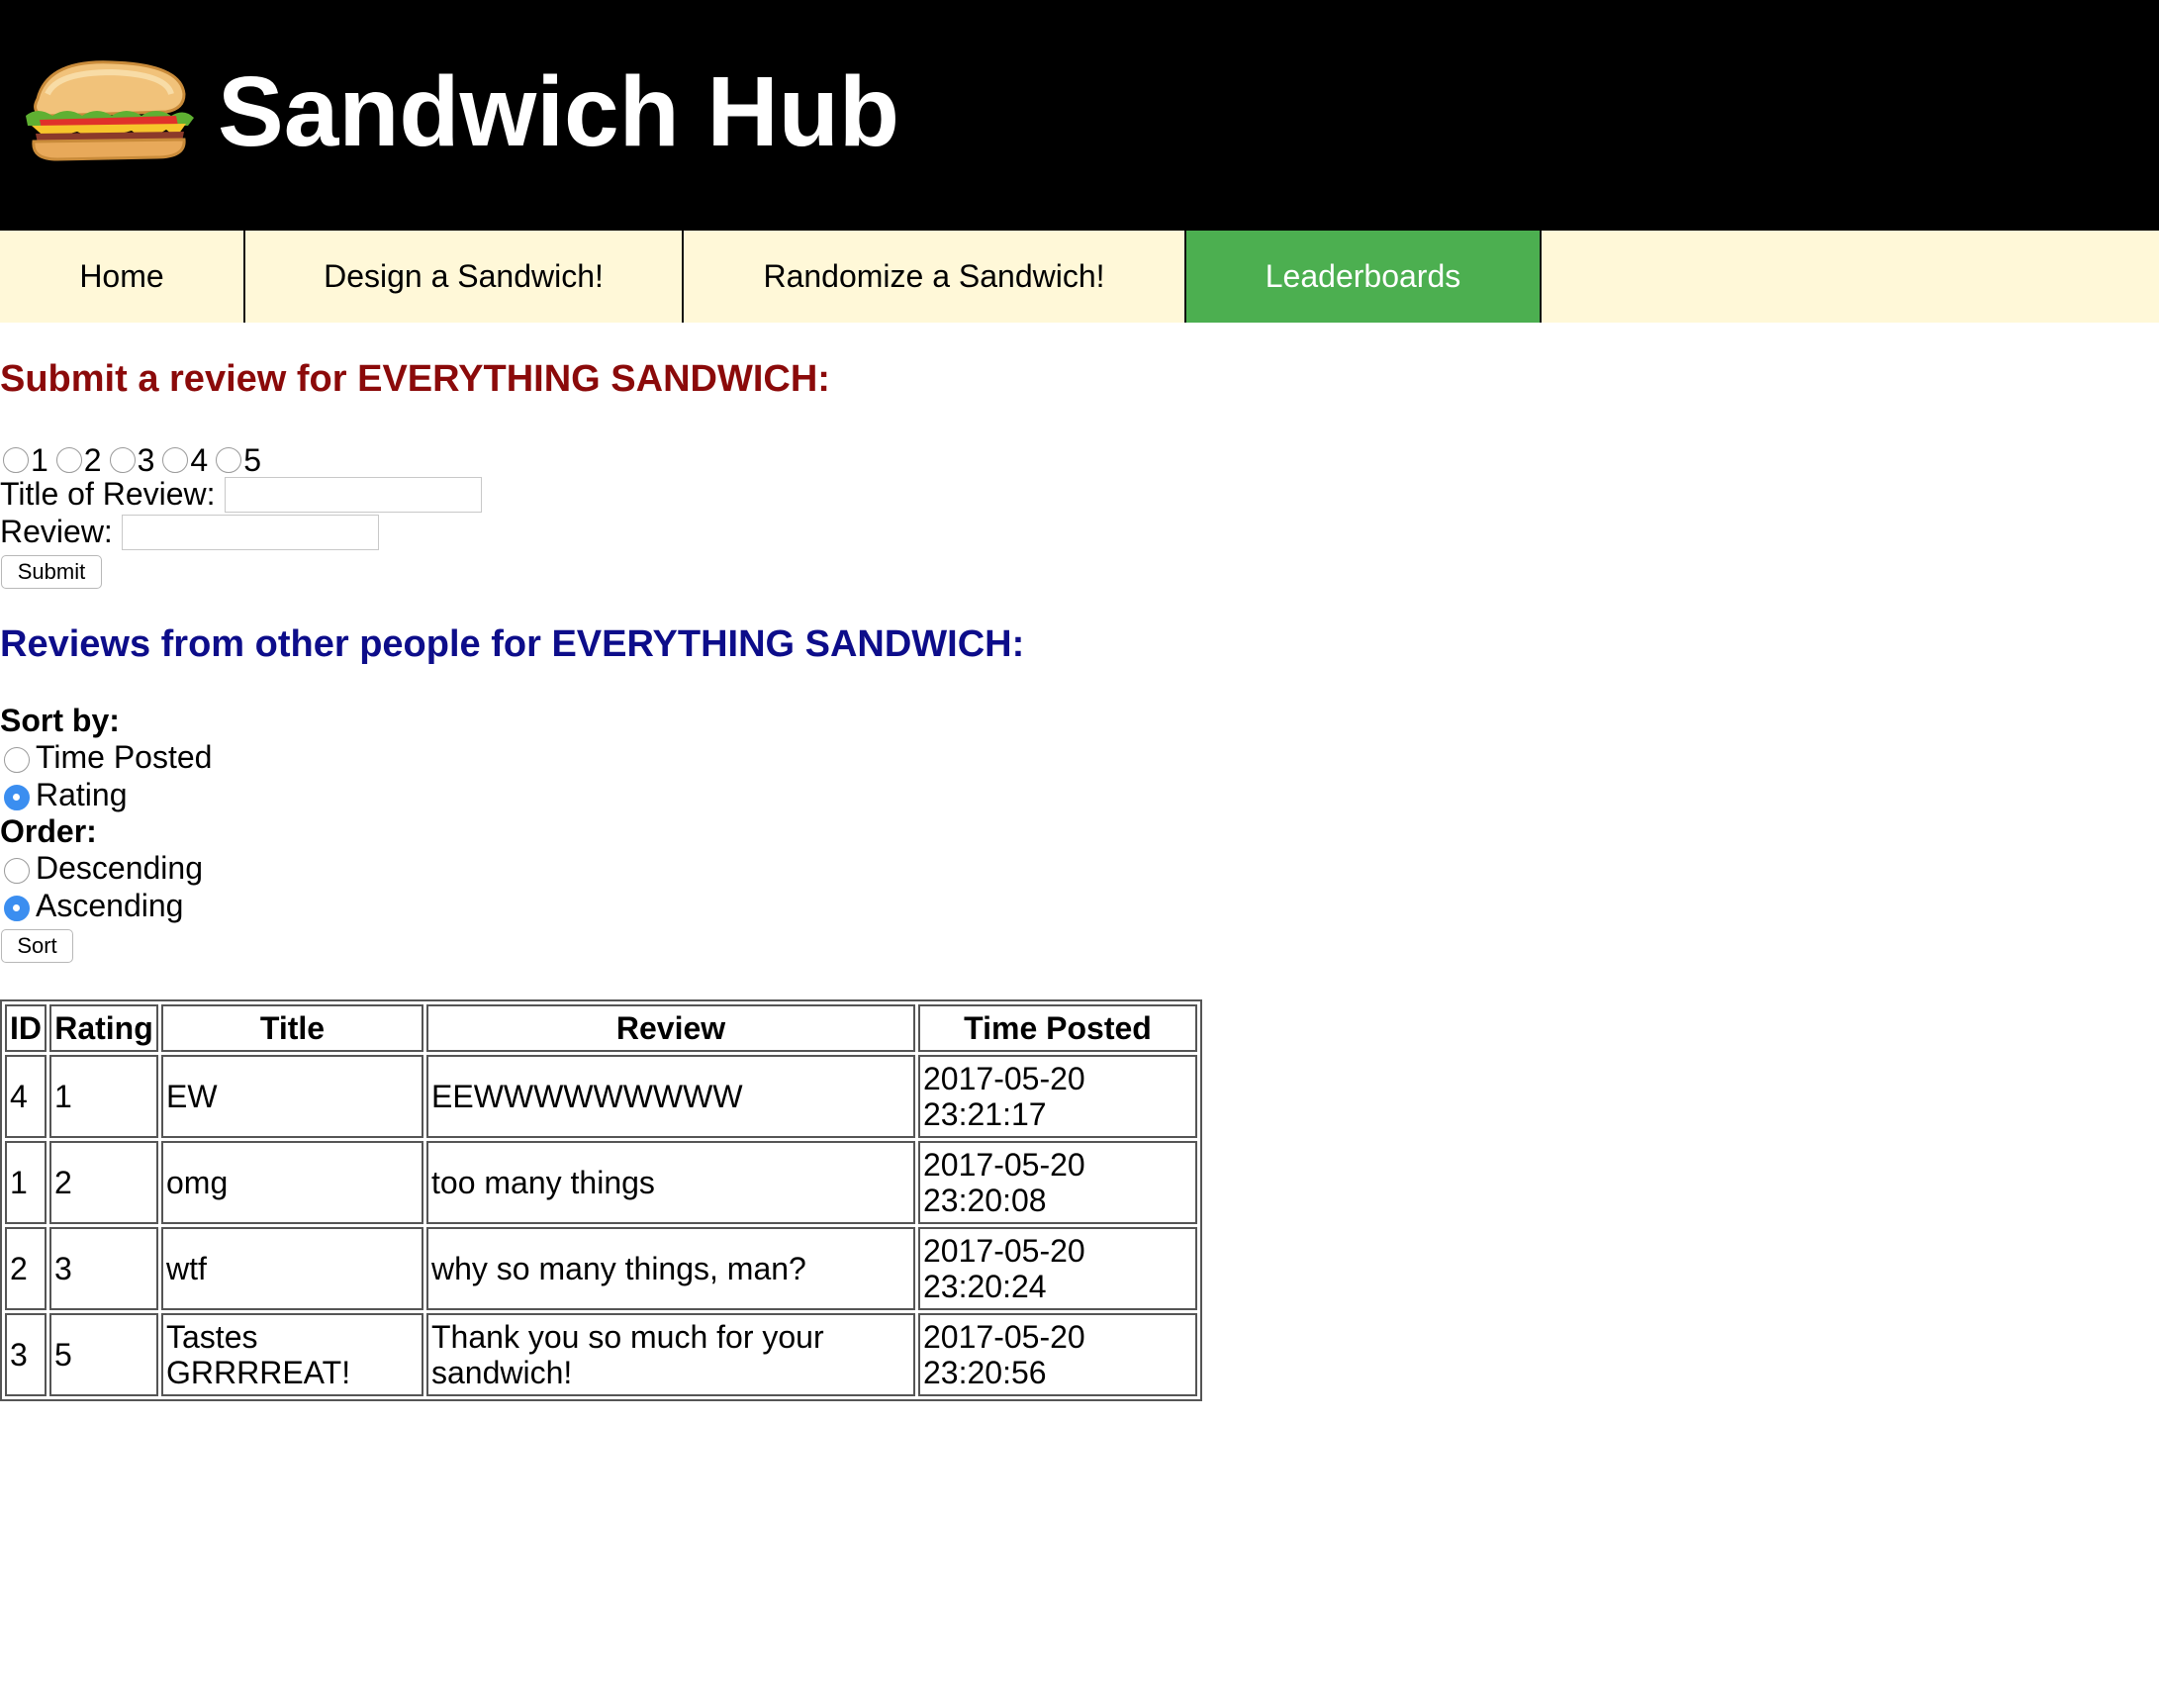  What do you see at coordinates (26, 1096) in the screenshot?
I see `cell-id: 4` at bounding box center [26, 1096].